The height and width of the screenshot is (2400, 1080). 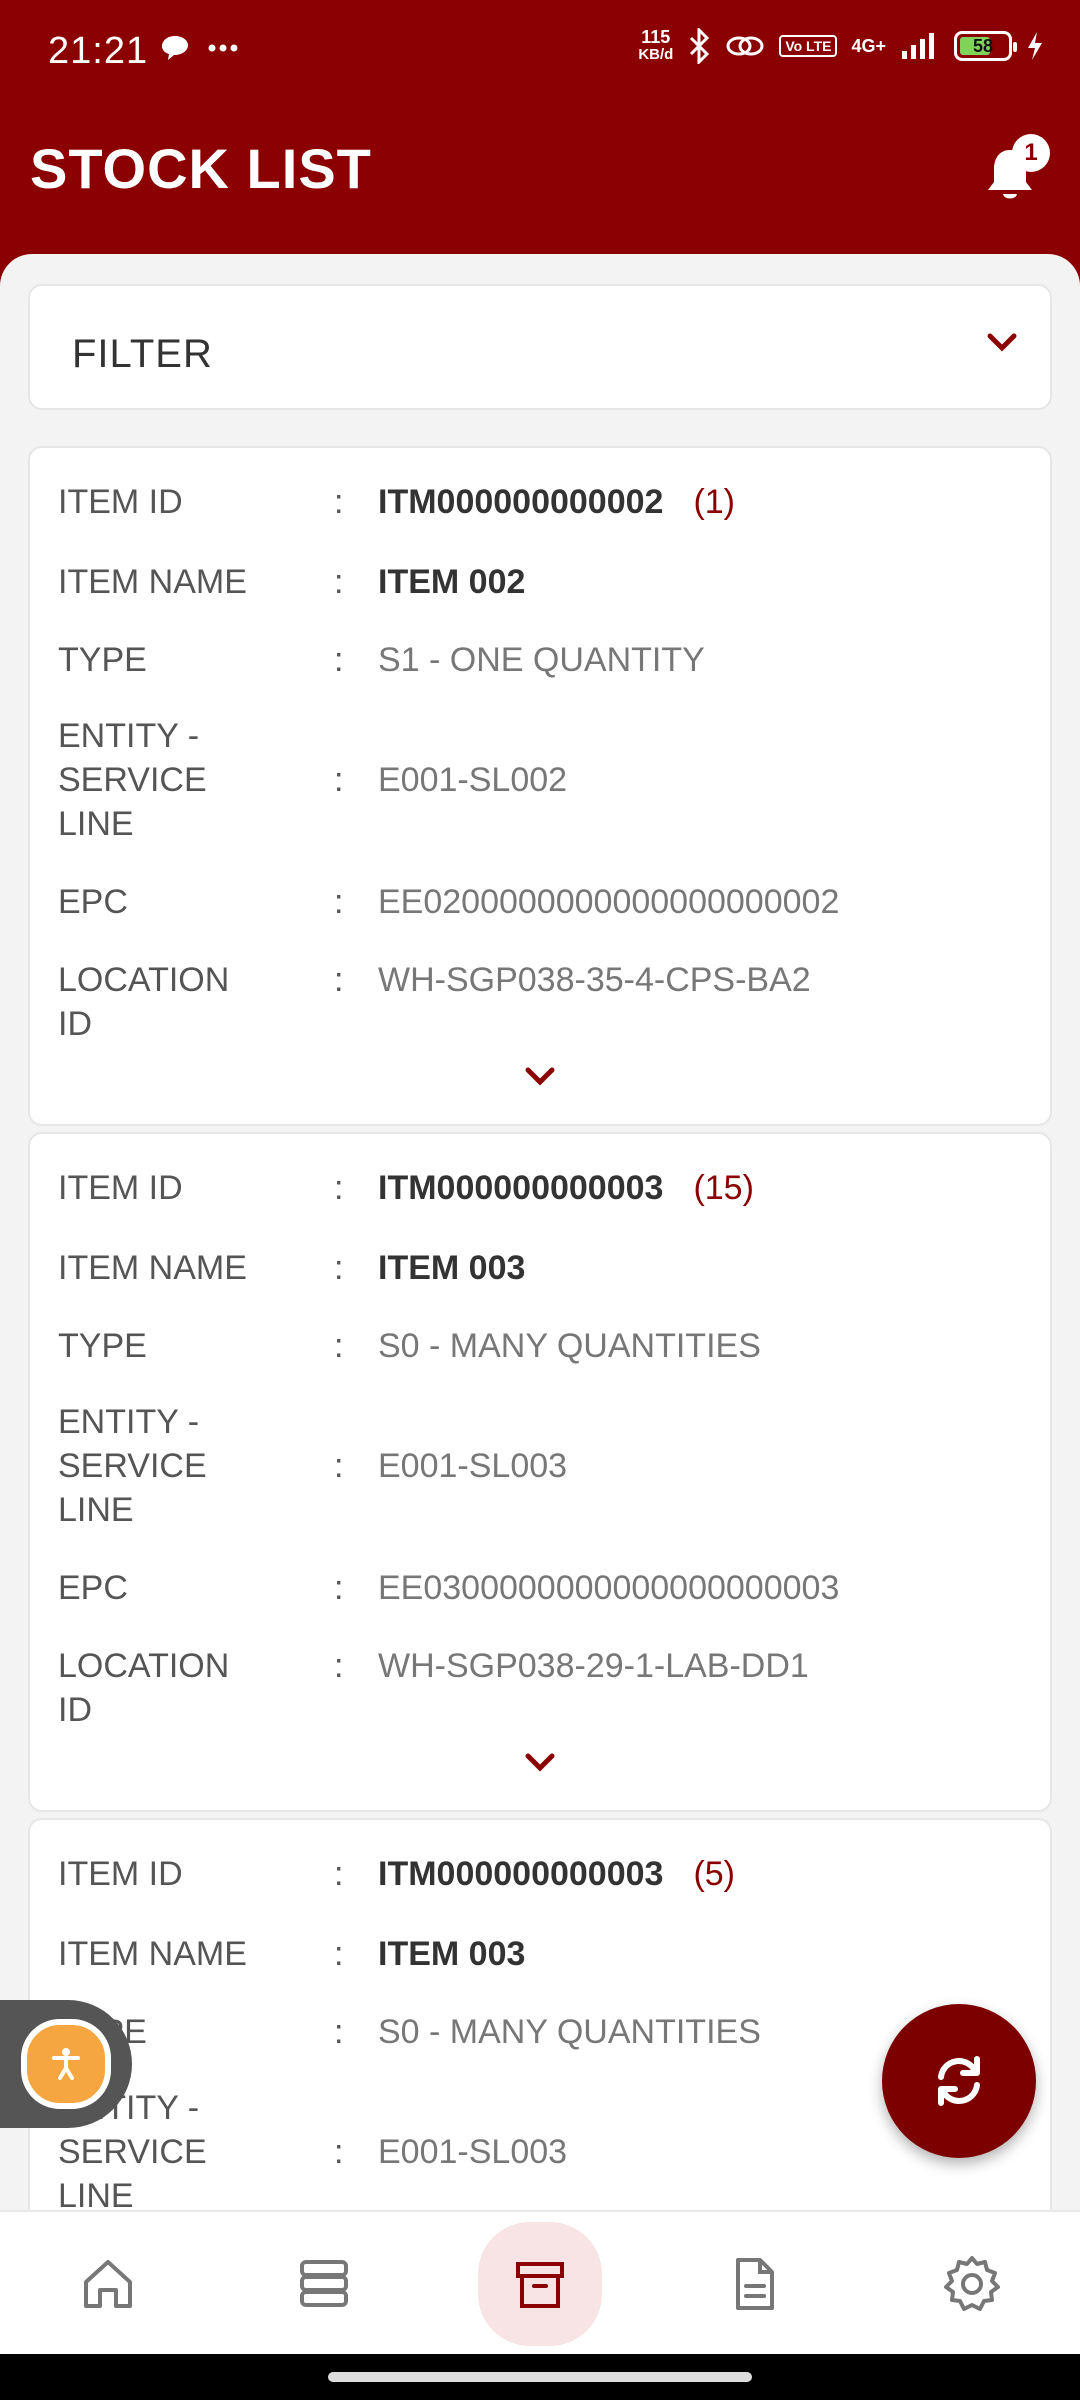 I want to click on status-right-icons: 115 KB/d Vo LTE 4G+ 58, so click(x=841, y=46).